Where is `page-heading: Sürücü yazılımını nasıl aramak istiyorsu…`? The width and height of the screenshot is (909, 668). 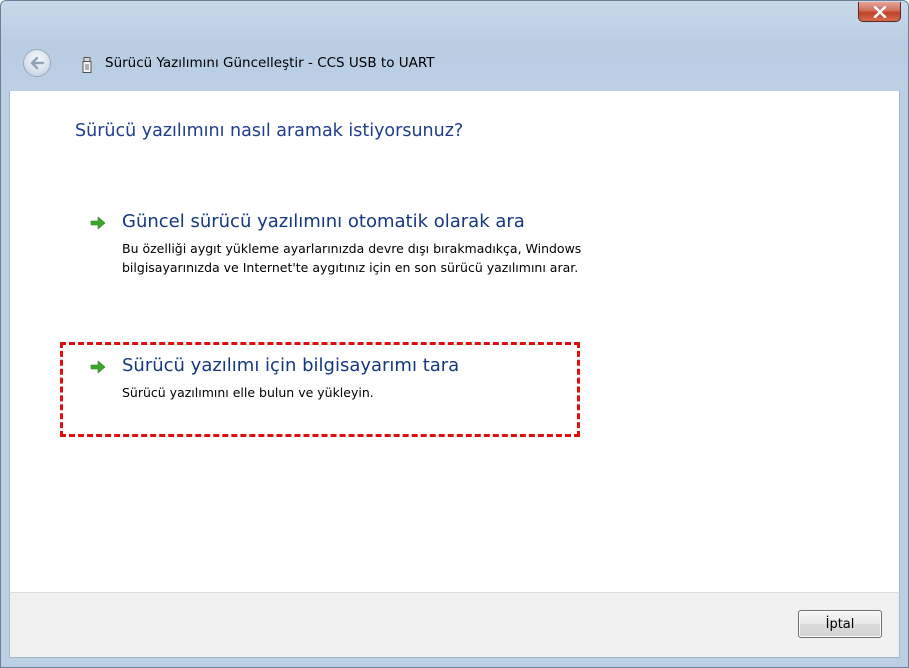 page-heading: Sürücü yazılımını nasıl aramak istiyorsu… is located at coordinates (269, 131).